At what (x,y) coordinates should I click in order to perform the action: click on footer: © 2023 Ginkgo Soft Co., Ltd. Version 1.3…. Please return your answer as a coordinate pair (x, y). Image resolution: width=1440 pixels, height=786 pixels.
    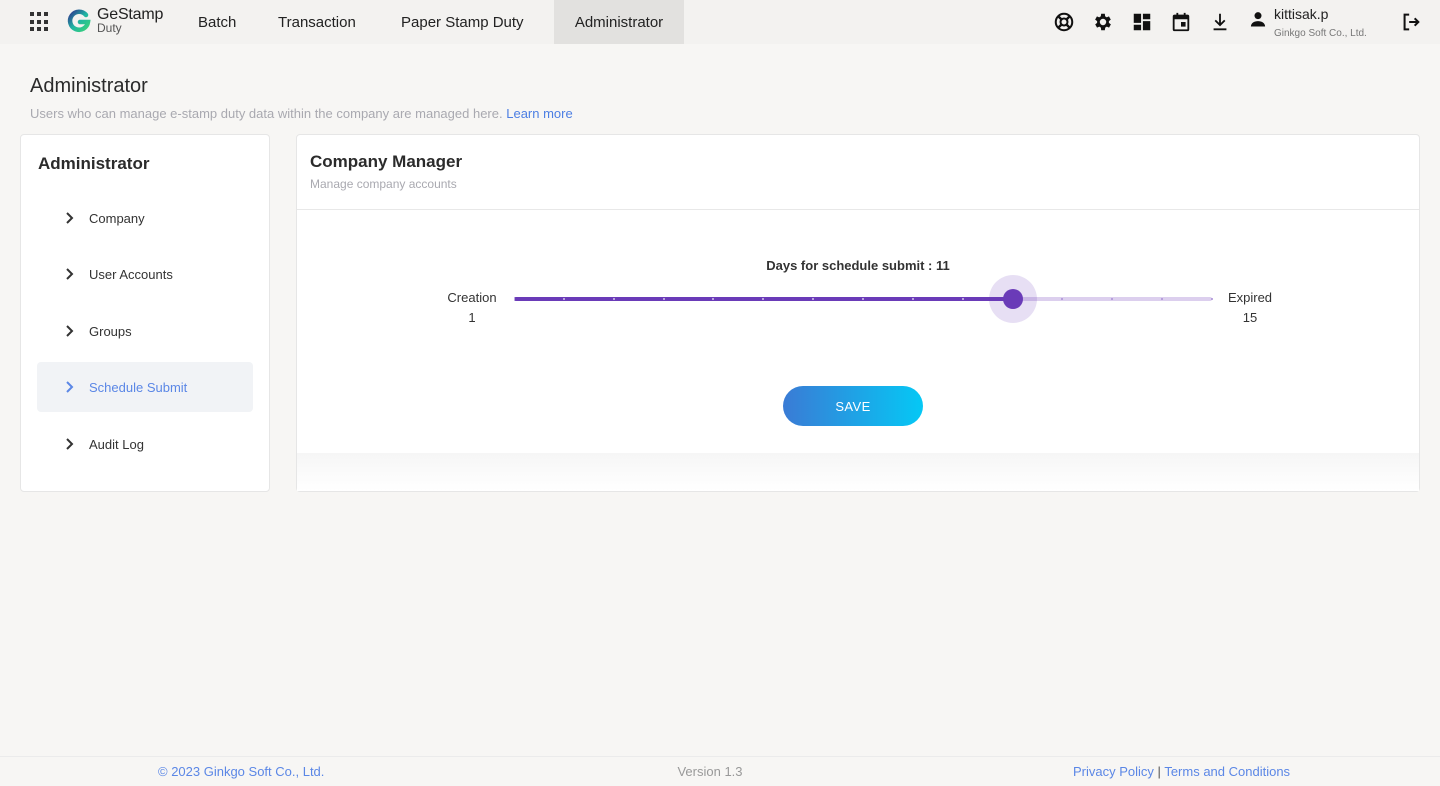
    Looking at the image, I should click on (720, 771).